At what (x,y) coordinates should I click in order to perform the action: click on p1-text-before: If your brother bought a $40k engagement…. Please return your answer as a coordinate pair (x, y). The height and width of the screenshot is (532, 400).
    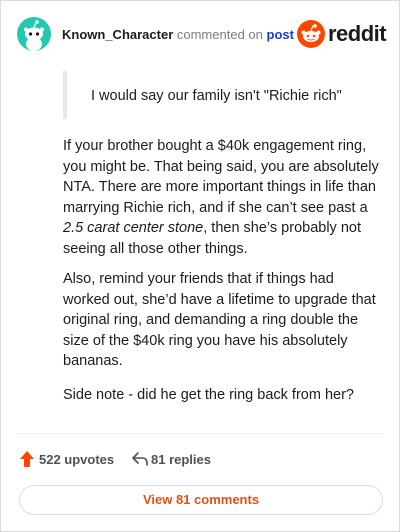
    Looking at the image, I should click on (221, 177).